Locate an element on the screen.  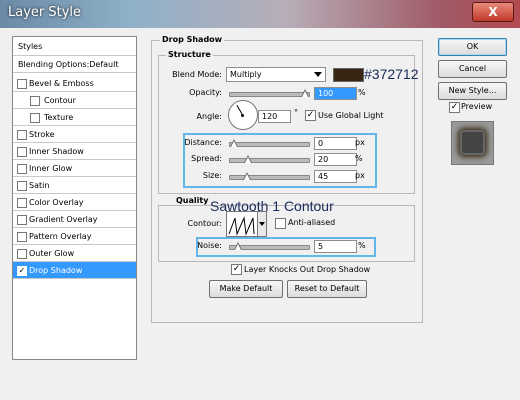
styles-header-label: Styles is located at coordinates (30, 46).